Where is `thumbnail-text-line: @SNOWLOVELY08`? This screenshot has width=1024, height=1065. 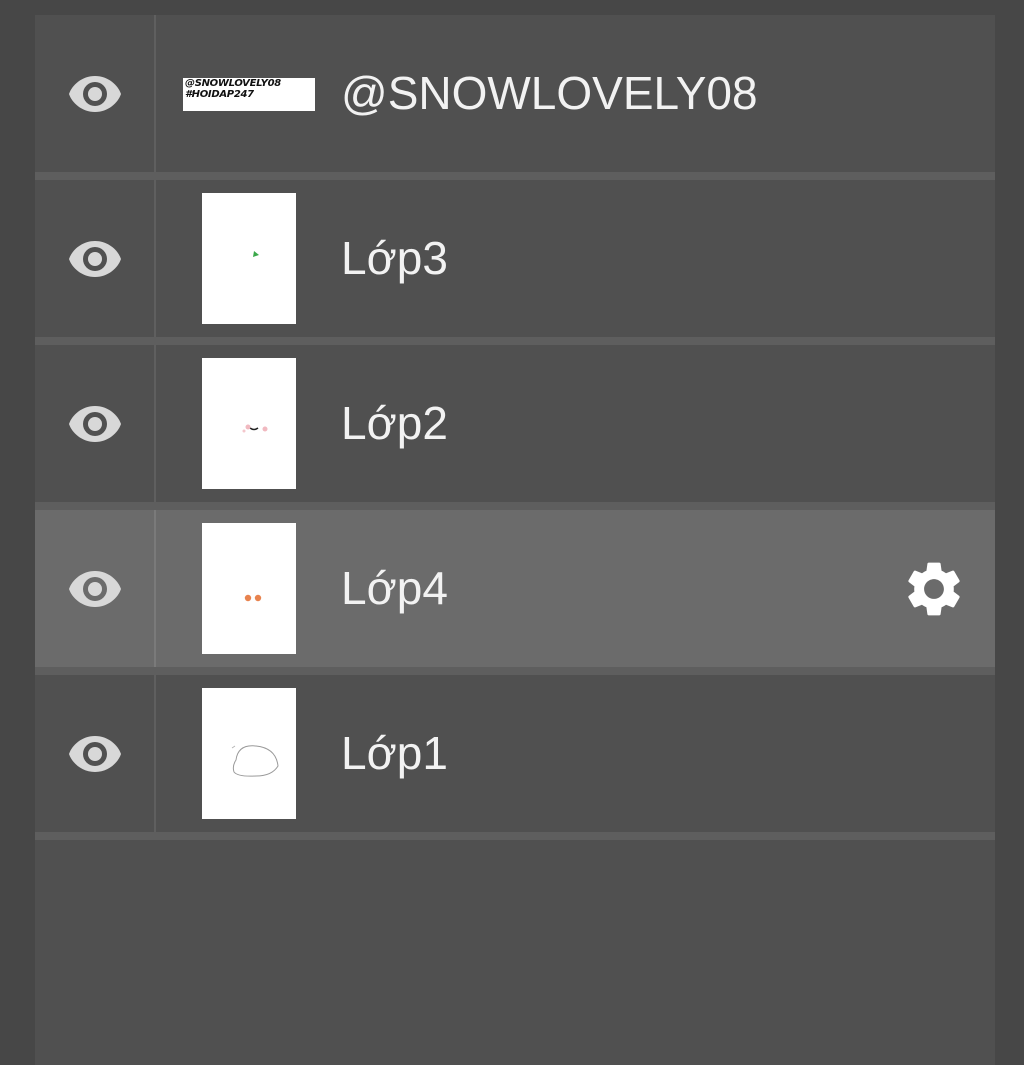
thumbnail-text-line: @SNOWLOVELY08 is located at coordinates (233, 83).